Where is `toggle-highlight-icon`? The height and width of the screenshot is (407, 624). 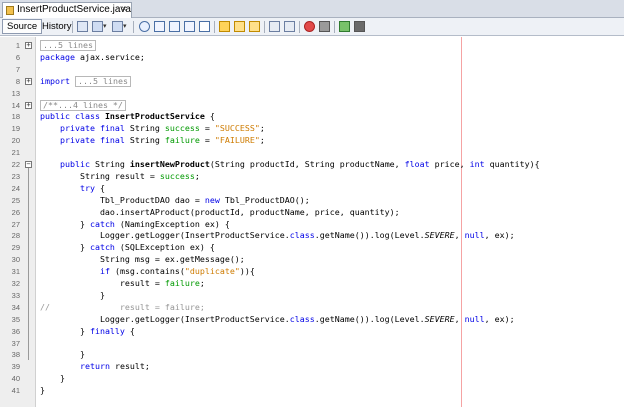 toggle-highlight-icon is located at coordinates (204, 26).